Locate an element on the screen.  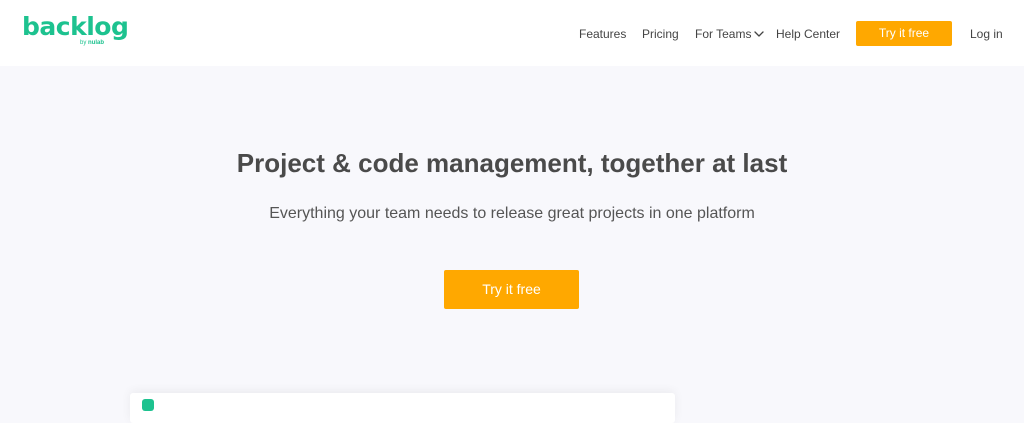
nav-item-for-teams-label: For Teams is located at coordinates (723, 34).